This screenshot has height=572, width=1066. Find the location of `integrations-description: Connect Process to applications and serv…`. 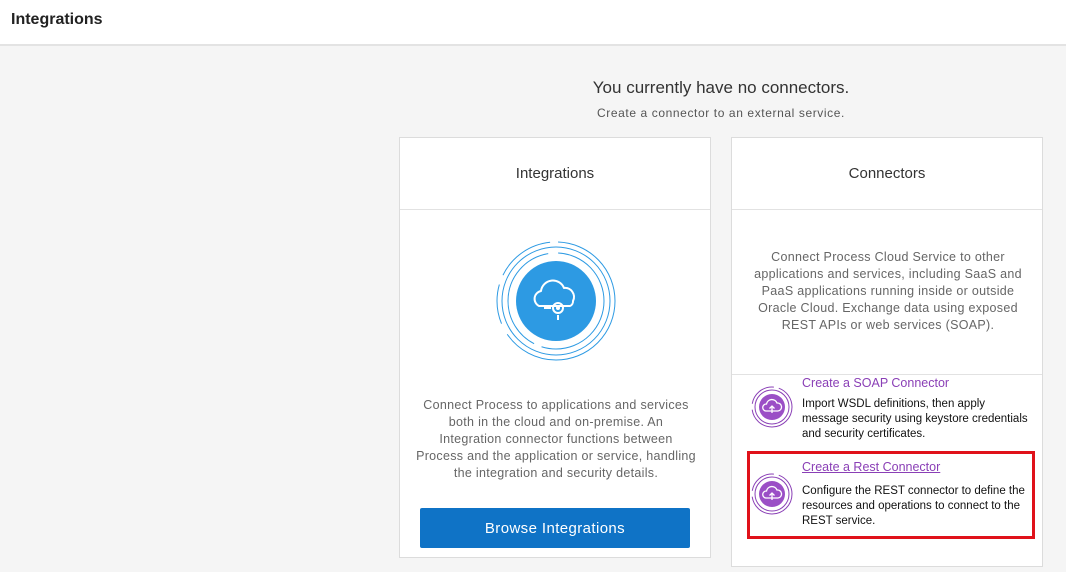

integrations-description: Connect Process to applications and serv… is located at coordinates (556, 439).